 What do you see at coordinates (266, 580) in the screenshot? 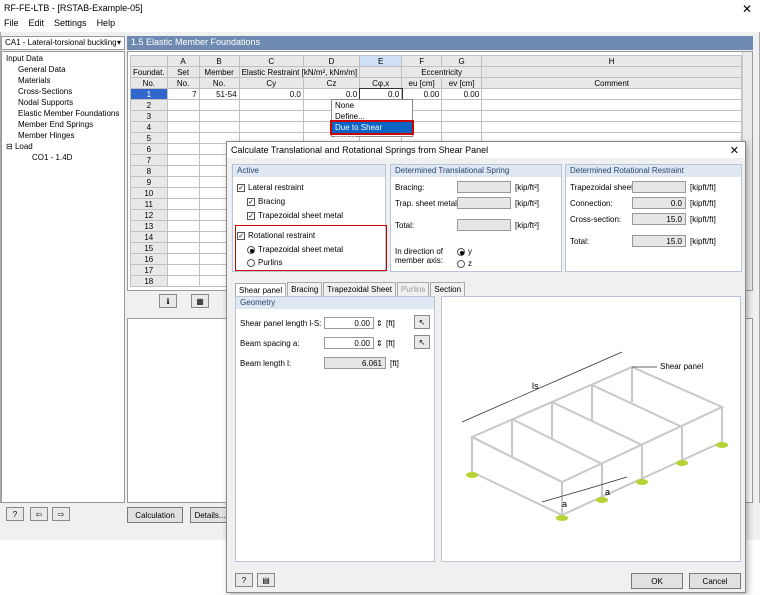
I see `units-icon: ▤` at bounding box center [266, 580].